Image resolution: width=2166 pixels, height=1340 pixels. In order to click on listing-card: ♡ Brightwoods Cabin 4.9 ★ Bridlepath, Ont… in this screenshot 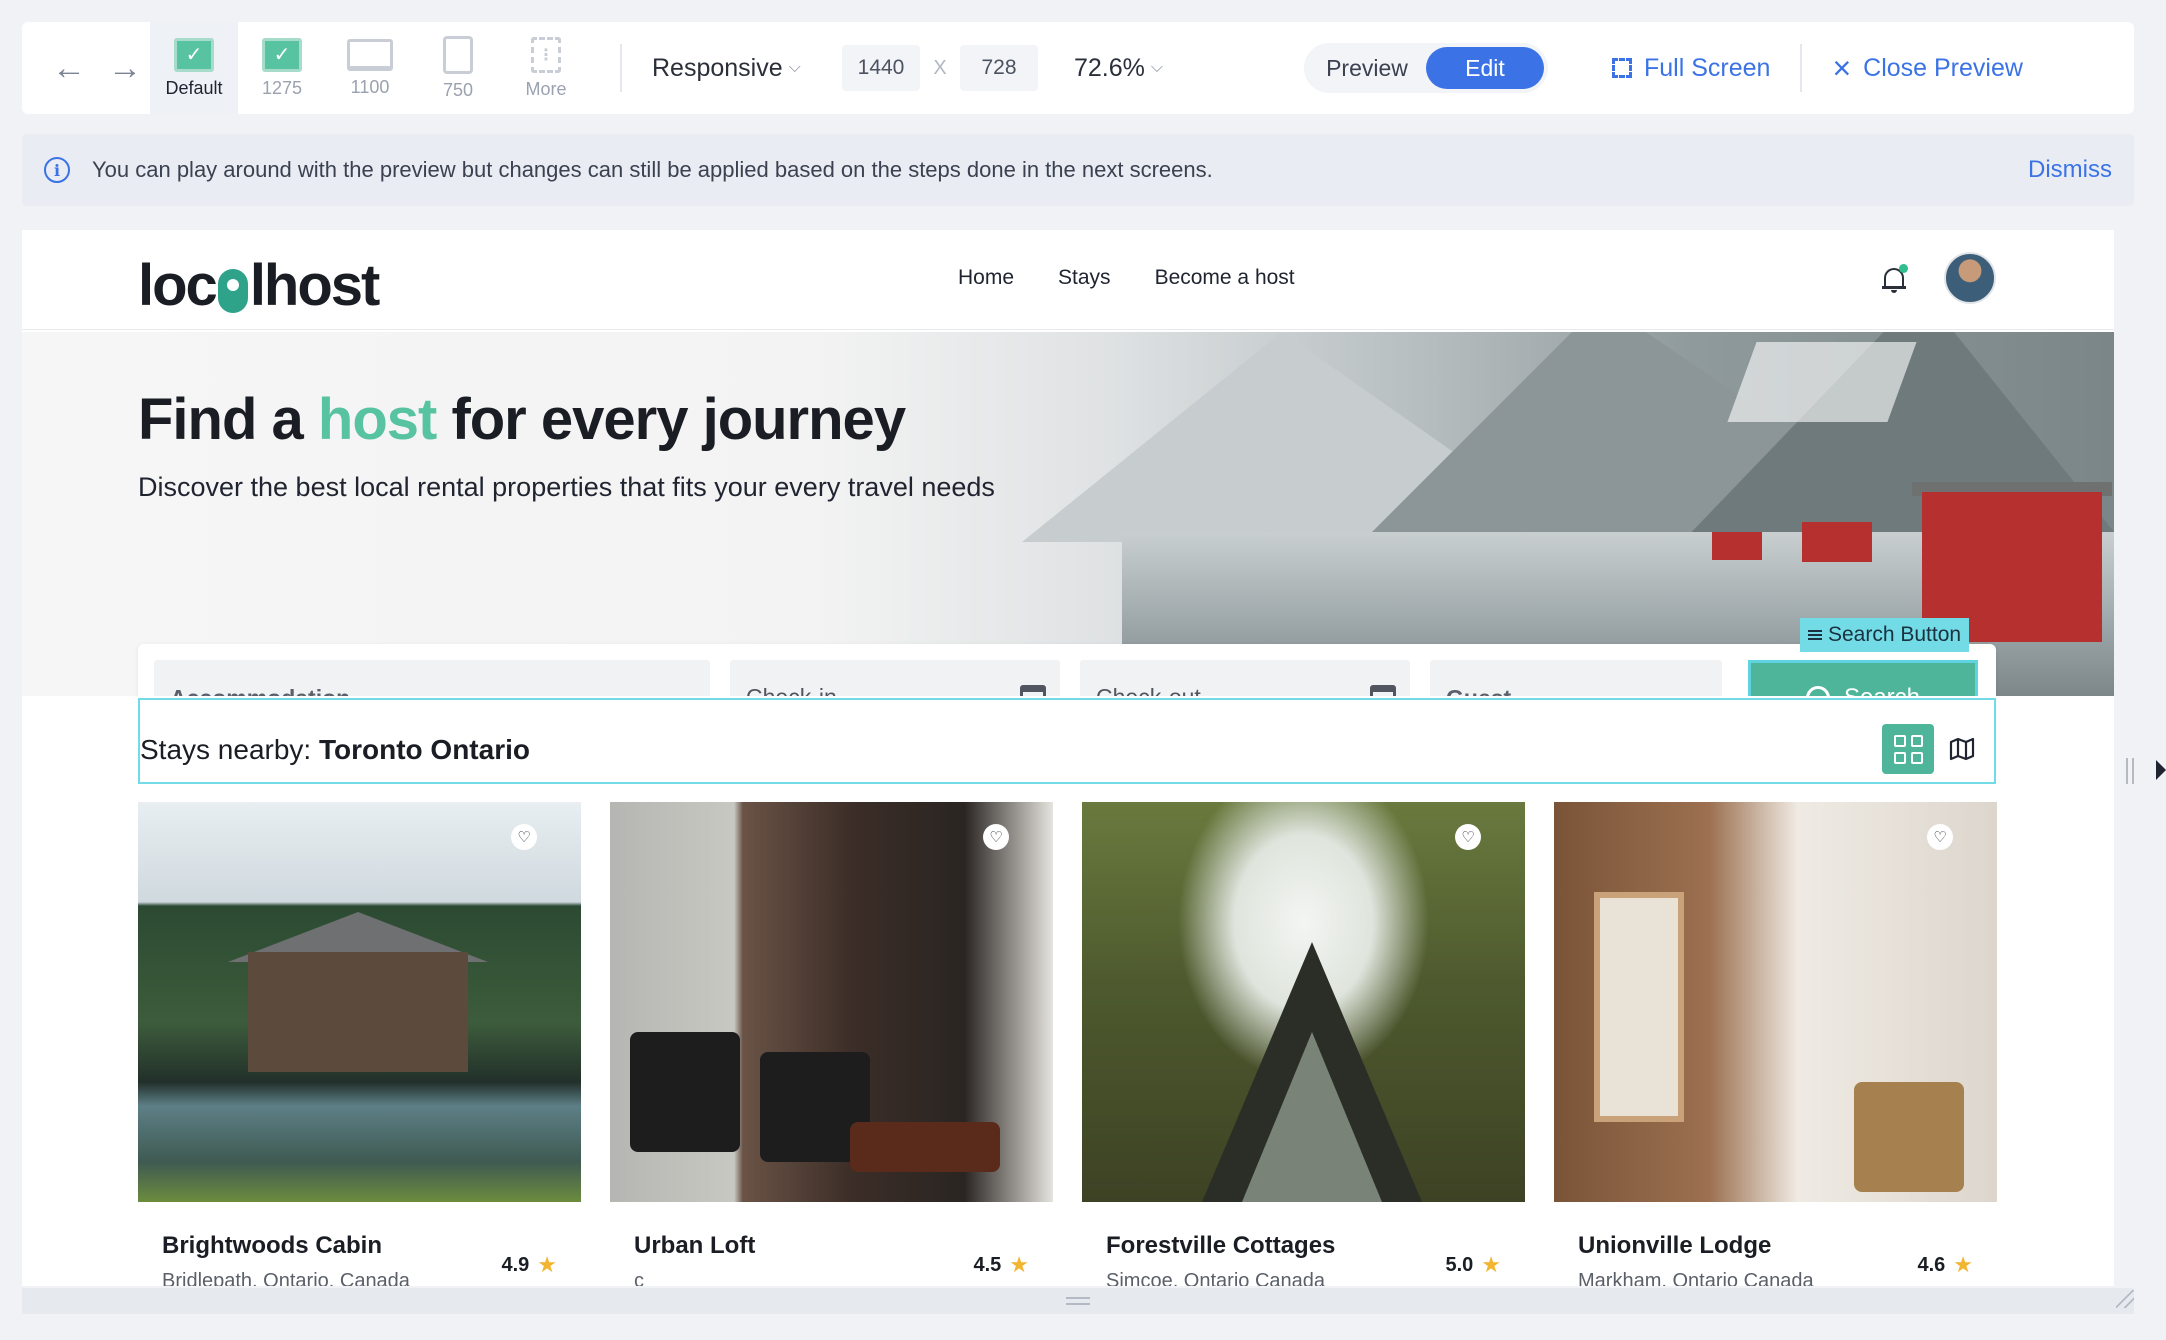, I will do `click(359, 1044)`.